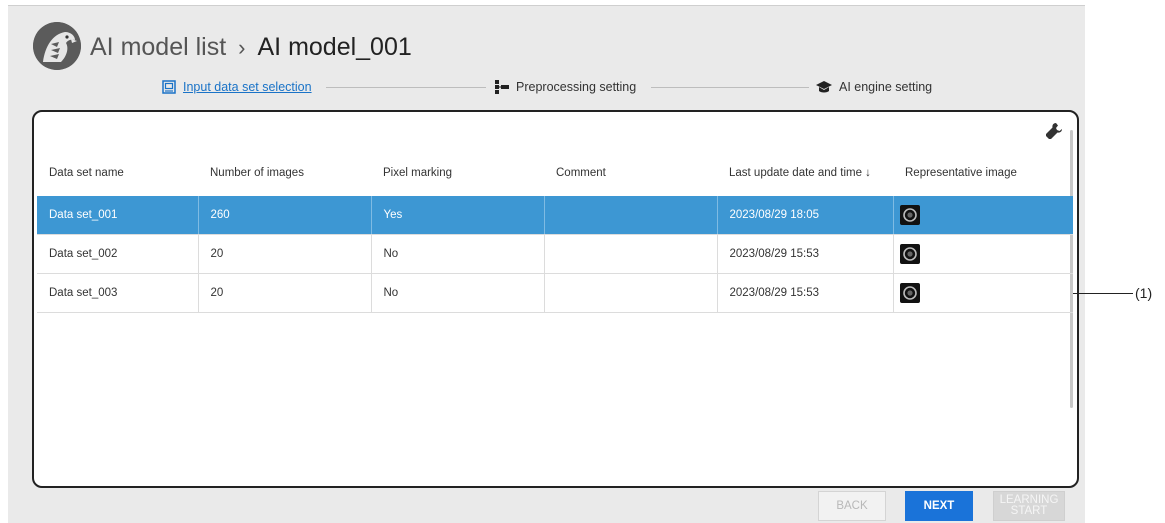  I want to click on table-row: Data set_003 20 No 2023/08/29 15:53, so click(555, 293).